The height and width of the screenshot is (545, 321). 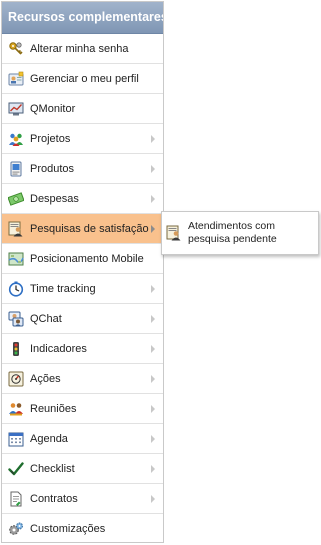 What do you see at coordinates (82, 499) in the screenshot?
I see `menu-item-contratos: Contratos` at bounding box center [82, 499].